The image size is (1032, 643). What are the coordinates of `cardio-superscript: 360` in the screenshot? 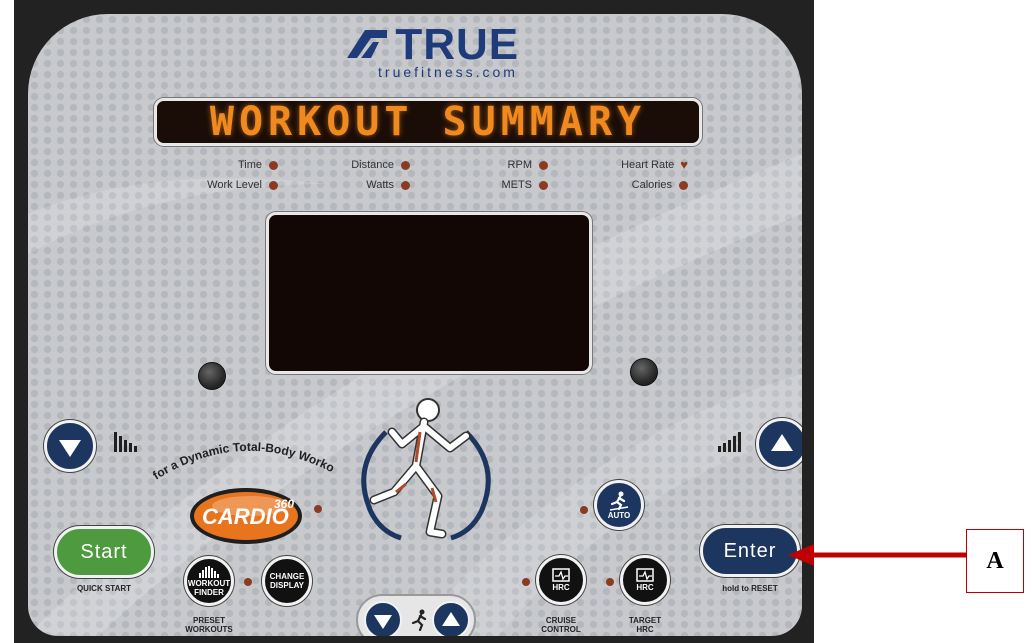 It's located at (284, 504).